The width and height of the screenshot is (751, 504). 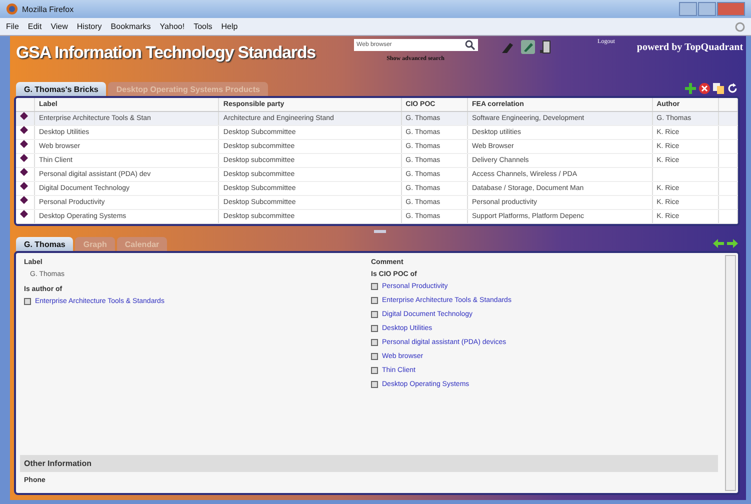 I want to click on menu-item: View, so click(x=59, y=26).